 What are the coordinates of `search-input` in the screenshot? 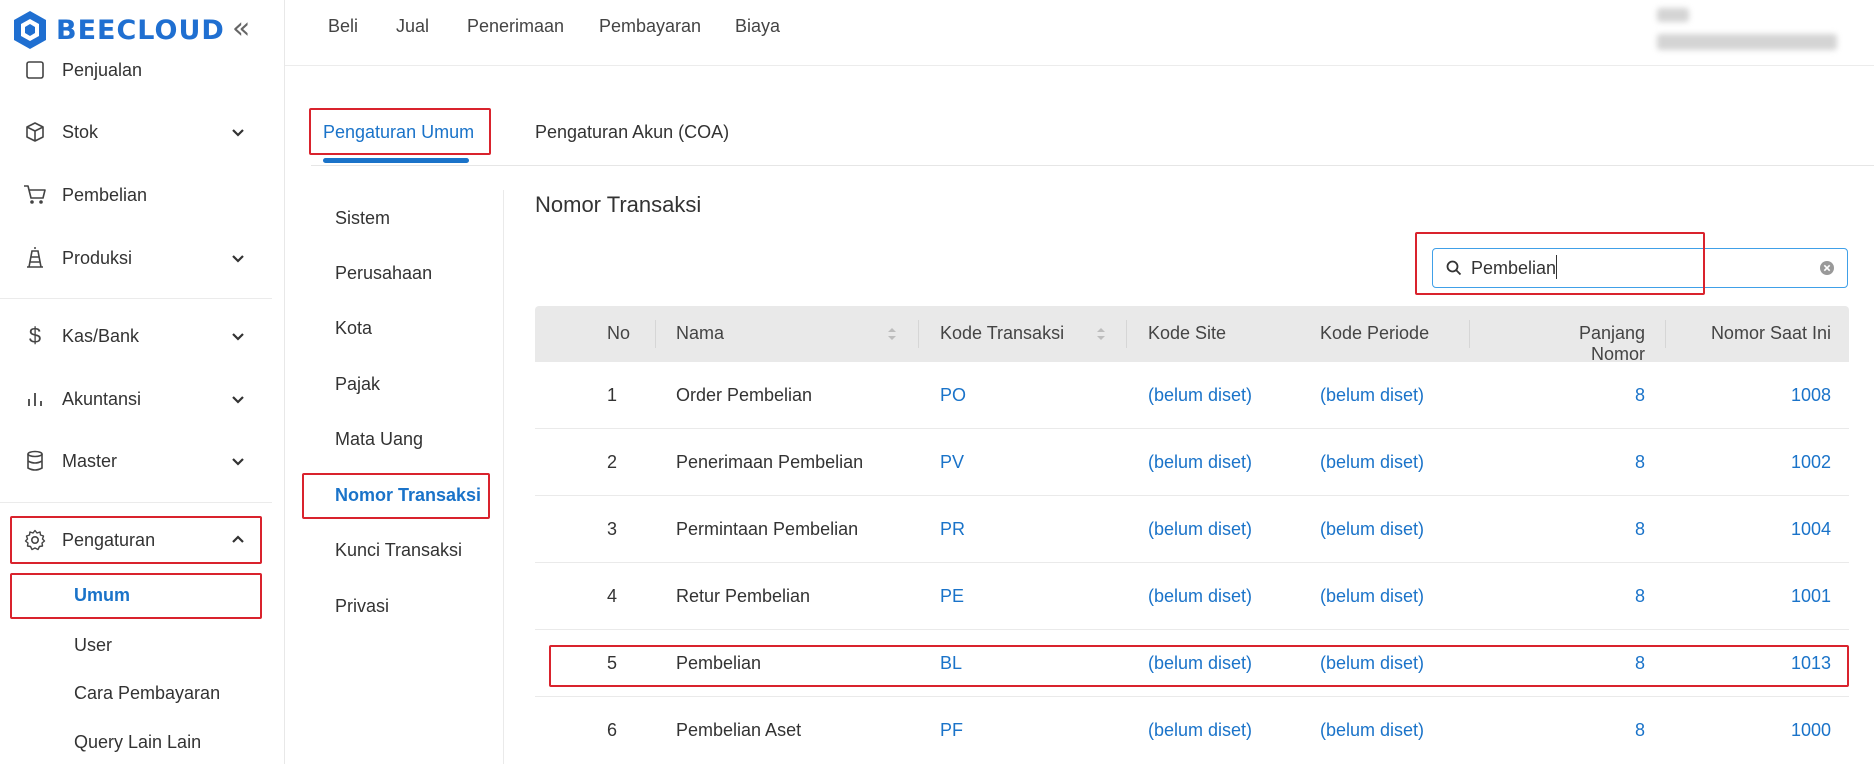 It's located at (1641, 268).